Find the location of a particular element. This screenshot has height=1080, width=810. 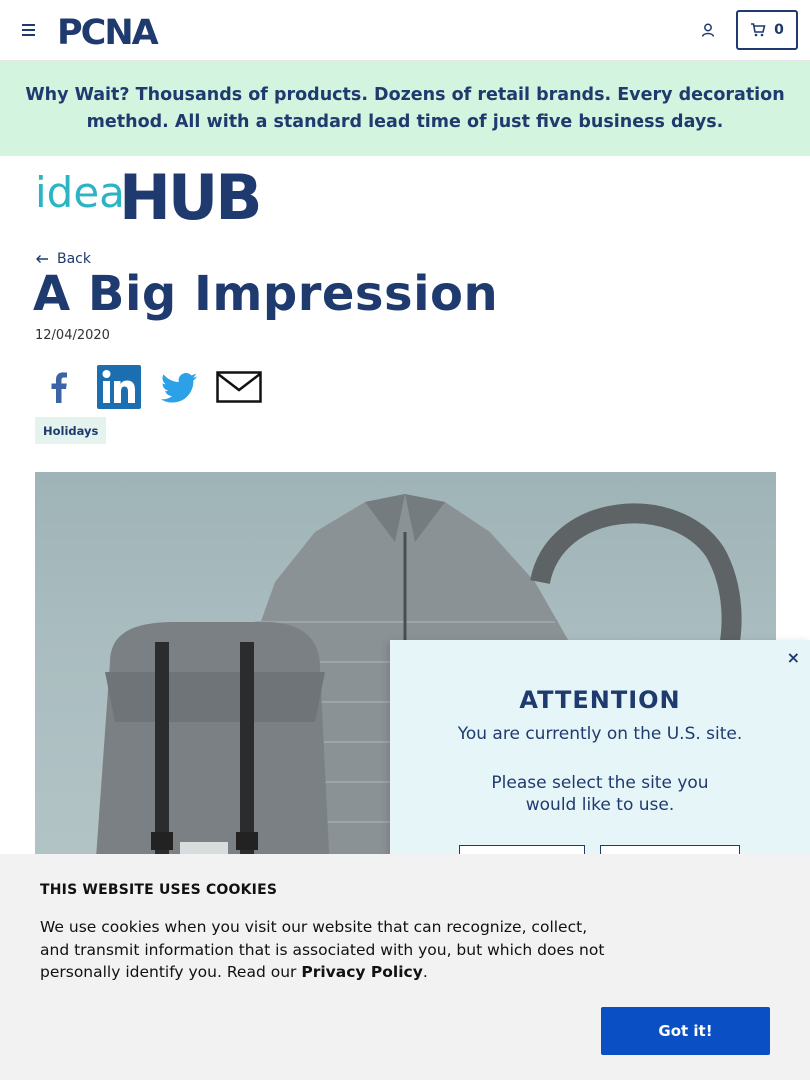

linkedin-share-button is located at coordinates (119, 387).